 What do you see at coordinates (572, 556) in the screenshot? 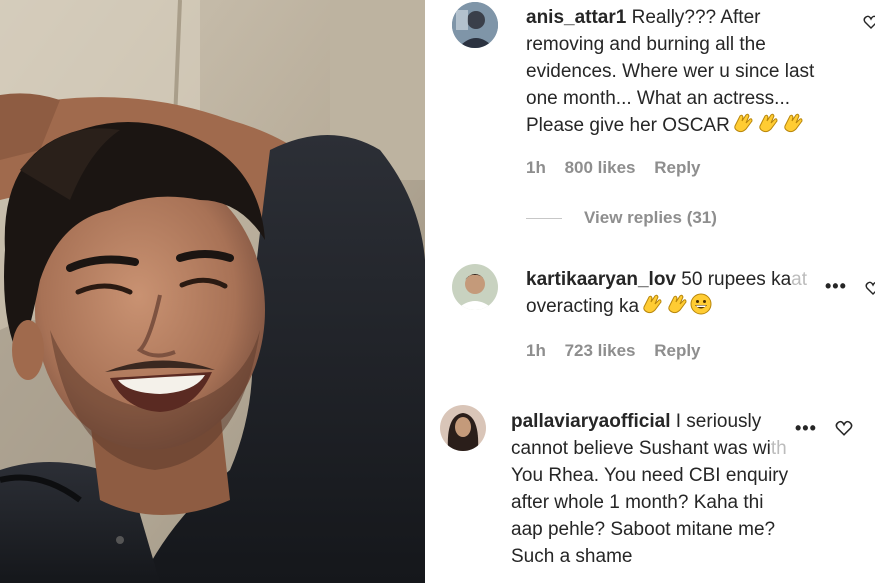
I see `comment-line: Such a shame` at bounding box center [572, 556].